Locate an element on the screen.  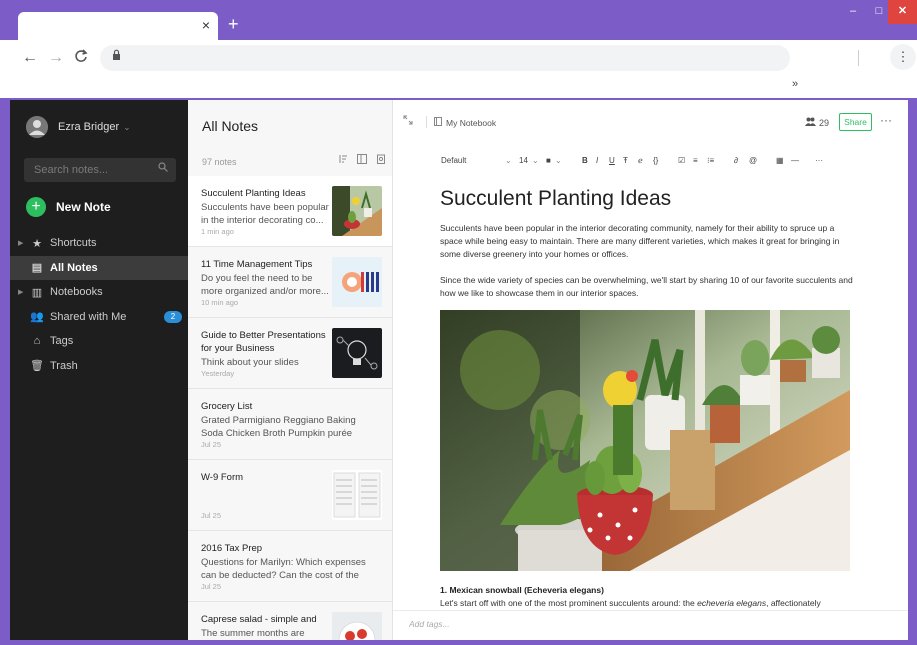
browser-toolbar: ← → ⋮ is located at coordinates (458, 58).